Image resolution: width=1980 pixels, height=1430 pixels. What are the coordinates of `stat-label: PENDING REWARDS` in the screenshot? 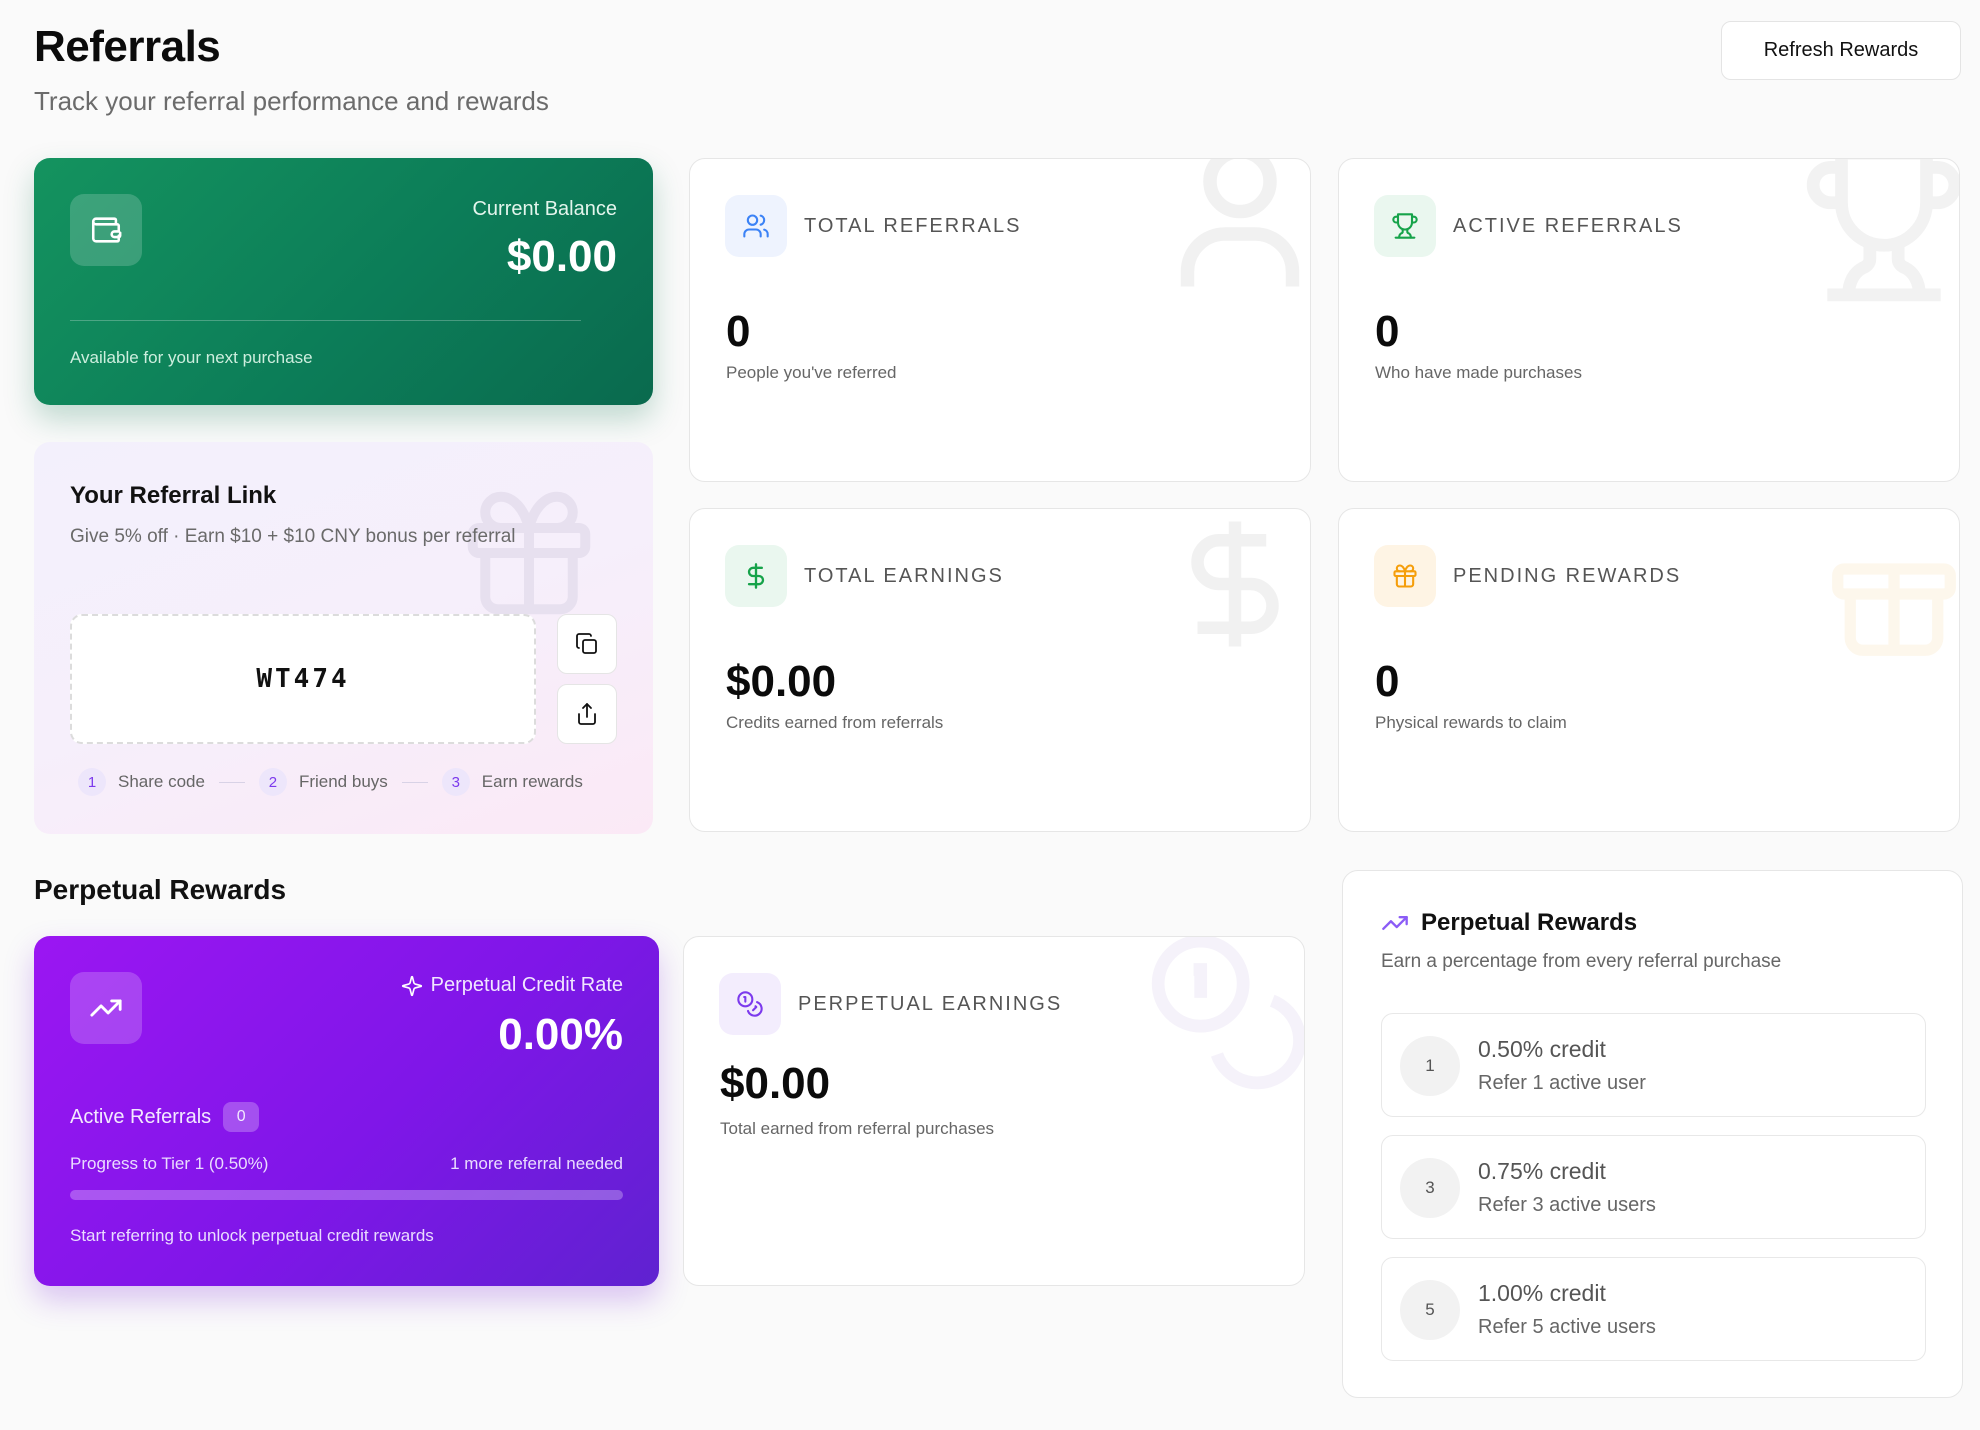 It's located at (1567, 576).